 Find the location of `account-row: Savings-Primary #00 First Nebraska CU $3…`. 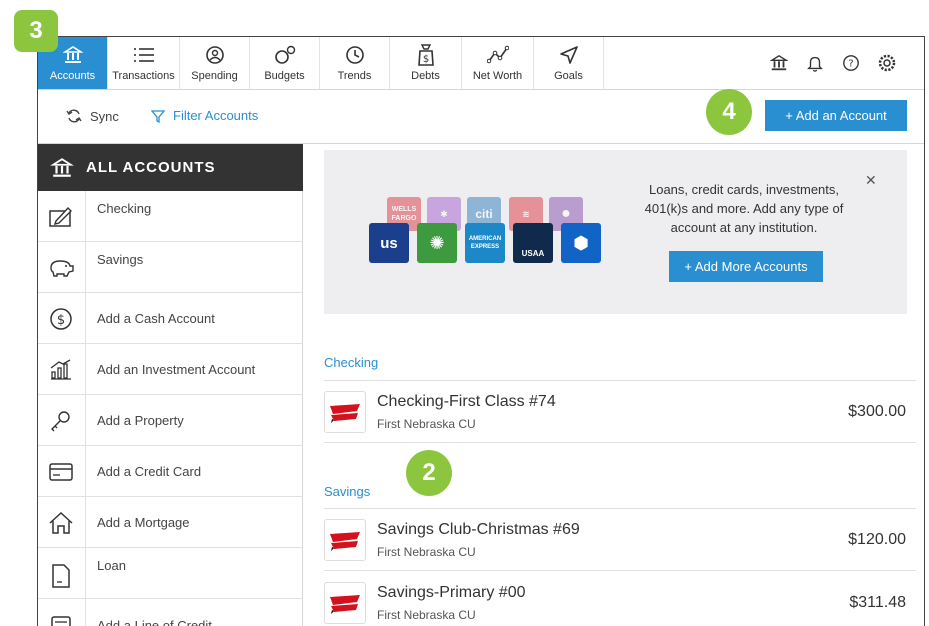

account-row: Savings-Primary #00 First Nebraska CU $3… is located at coordinates (620, 599).